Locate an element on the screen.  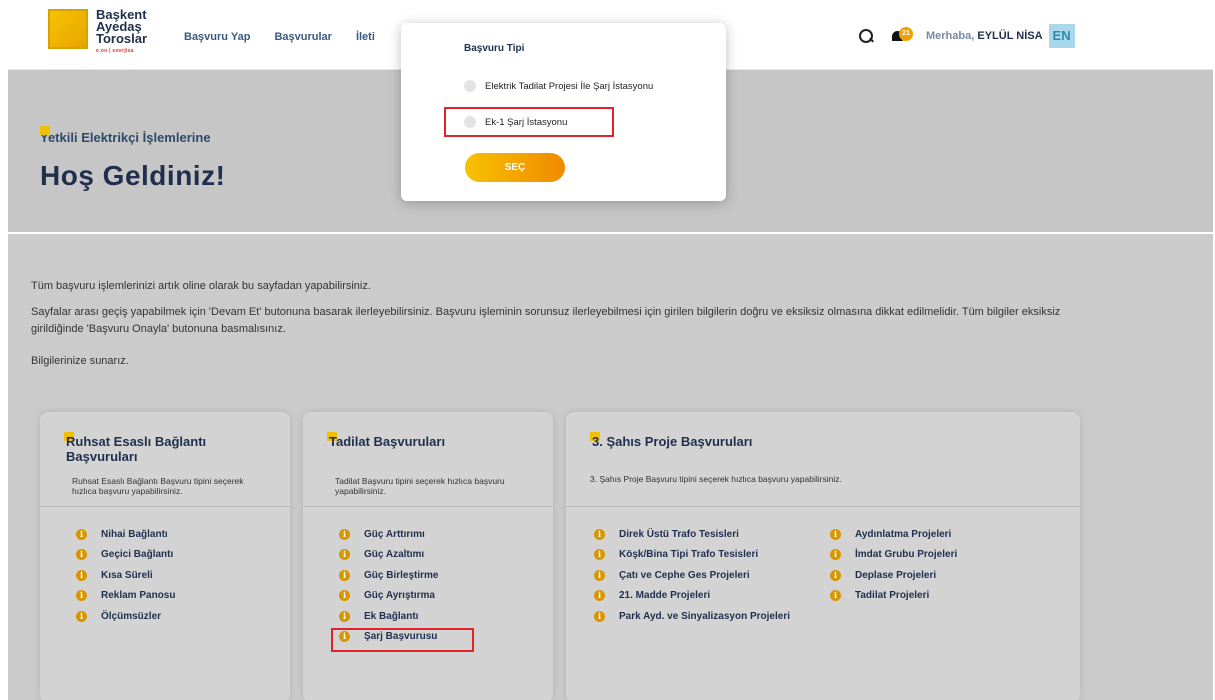
notifications-bell-icon: 21 is located at coordinates (903, 36).